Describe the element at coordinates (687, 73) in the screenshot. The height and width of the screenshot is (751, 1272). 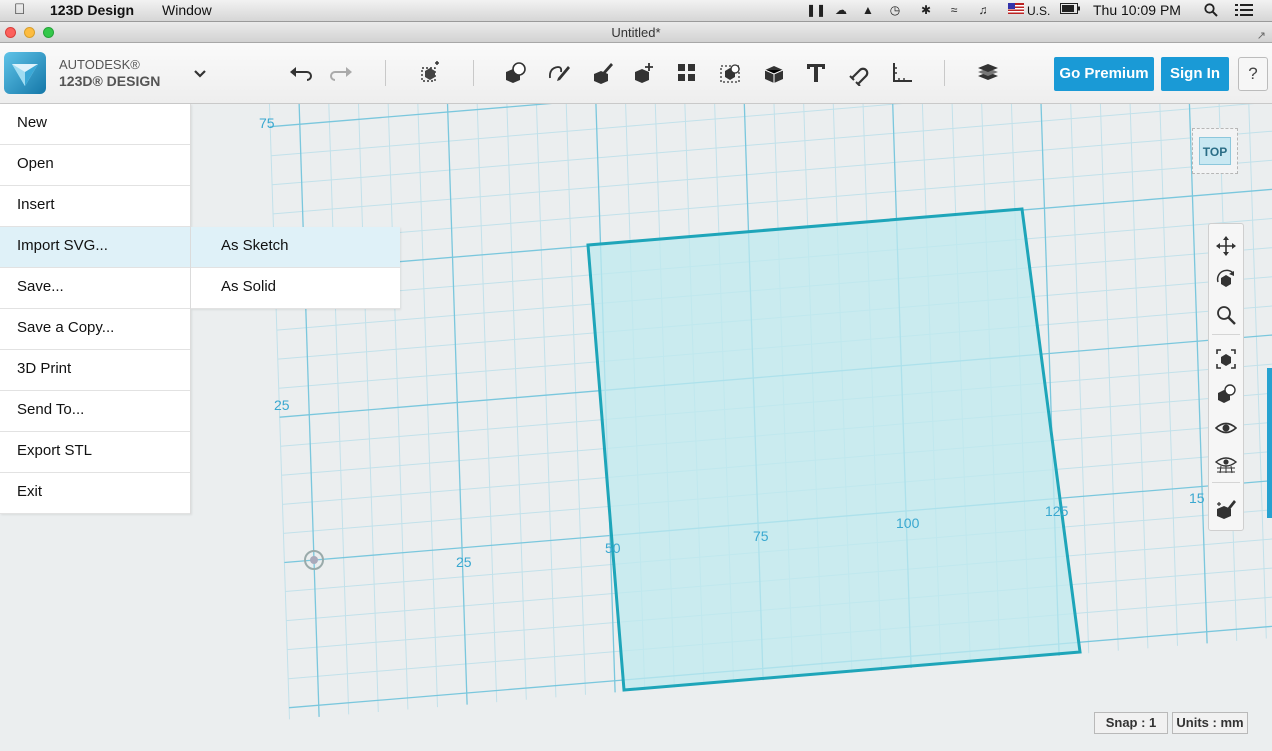
I see `pattern-tool-button` at that location.